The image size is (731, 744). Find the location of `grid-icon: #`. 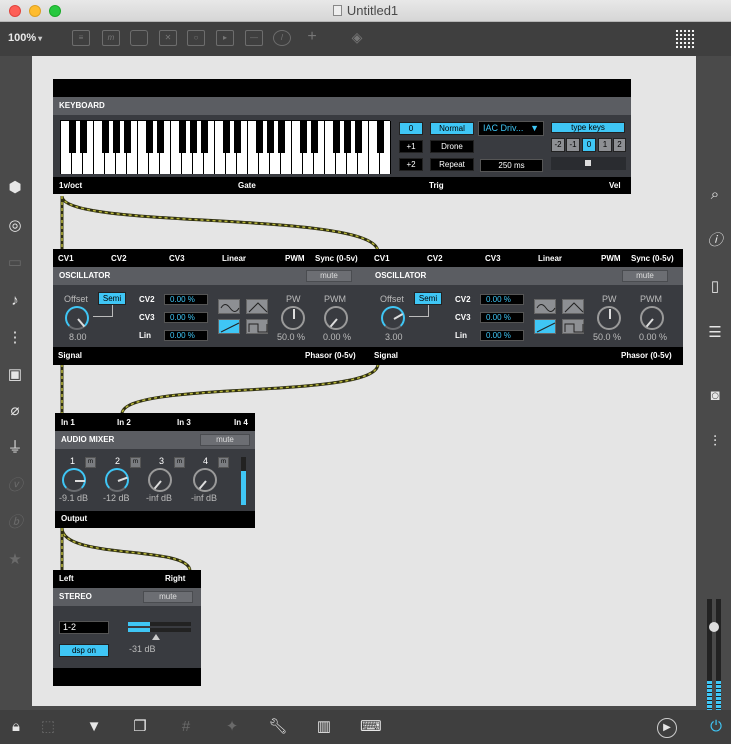

grid-icon: # is located at coordinates (186, 727).